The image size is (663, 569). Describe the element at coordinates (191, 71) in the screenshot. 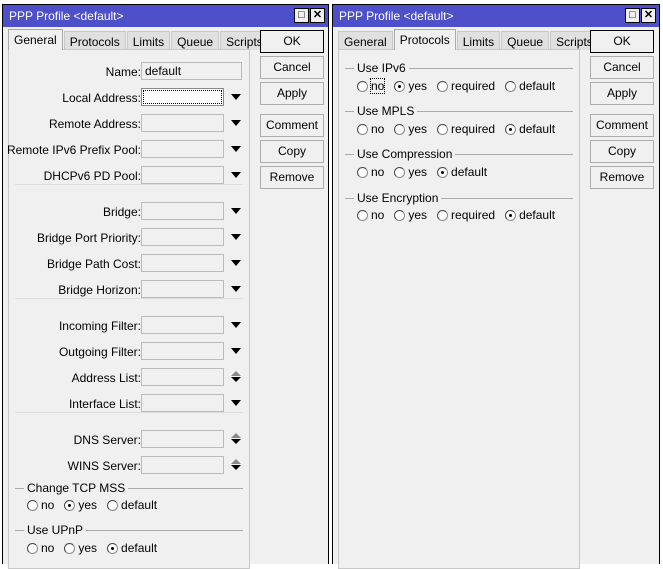

I see `name-input: default` at that location.